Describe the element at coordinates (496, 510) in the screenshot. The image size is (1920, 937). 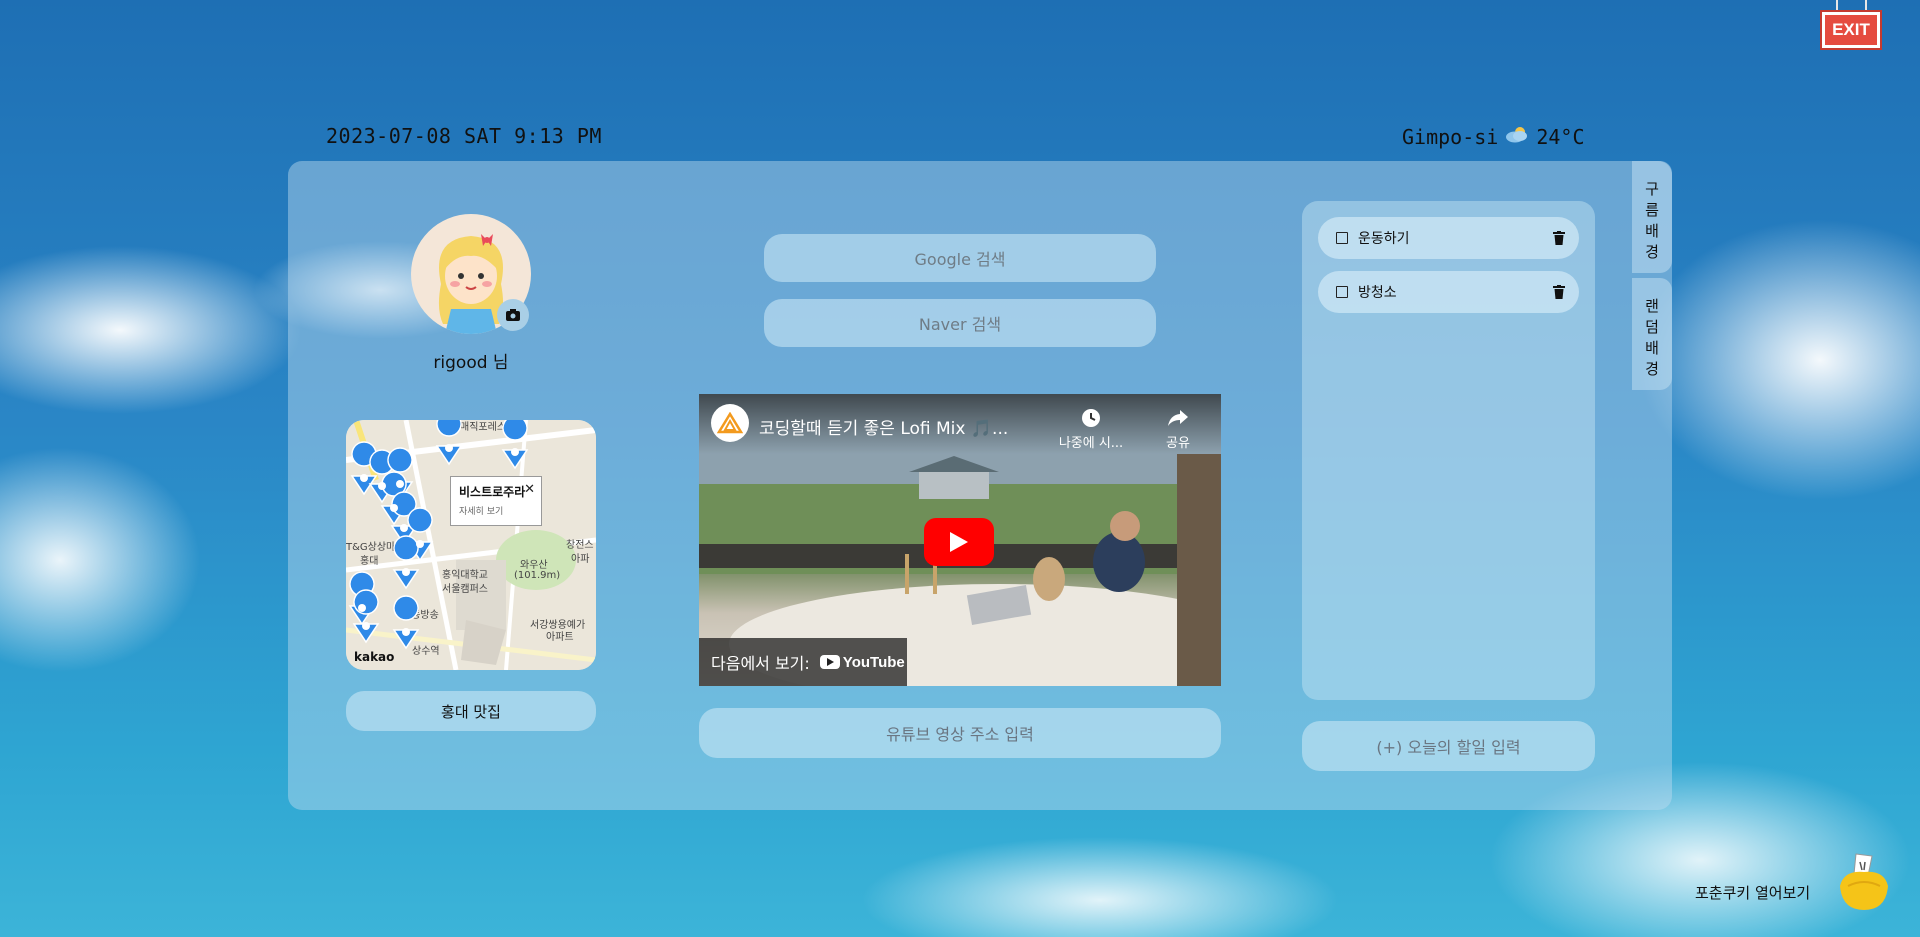
I see `place-detail-link: 자세히 보기` at that location.